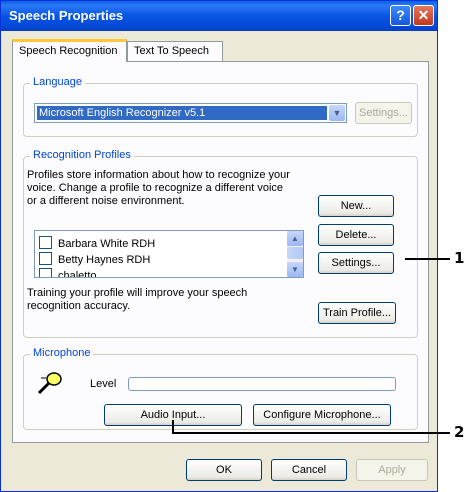 The width and height of the screenshot is (468, 492). I want to click on close-button: ✕, so click(423, 15).